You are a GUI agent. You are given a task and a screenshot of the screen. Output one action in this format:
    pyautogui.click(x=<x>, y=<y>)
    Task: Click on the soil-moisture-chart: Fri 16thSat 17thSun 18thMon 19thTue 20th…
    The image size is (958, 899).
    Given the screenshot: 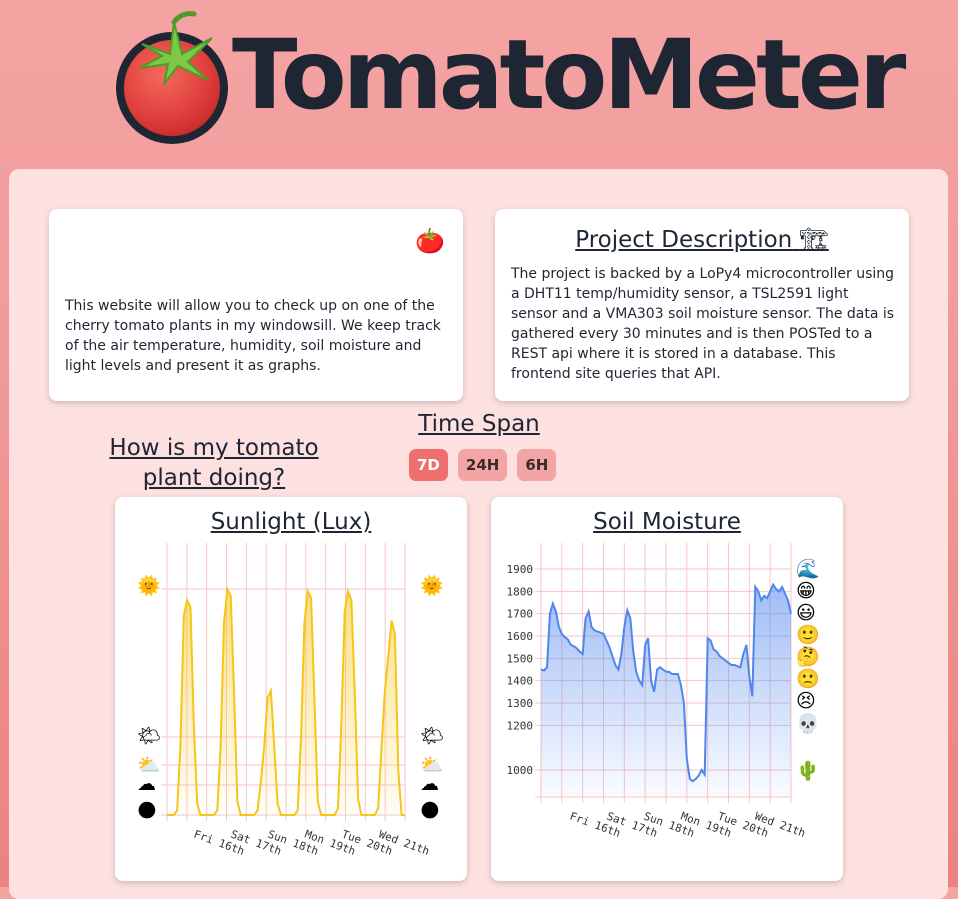 What is the action you would take?
    pyautogui.click(x=663, y=691)
    